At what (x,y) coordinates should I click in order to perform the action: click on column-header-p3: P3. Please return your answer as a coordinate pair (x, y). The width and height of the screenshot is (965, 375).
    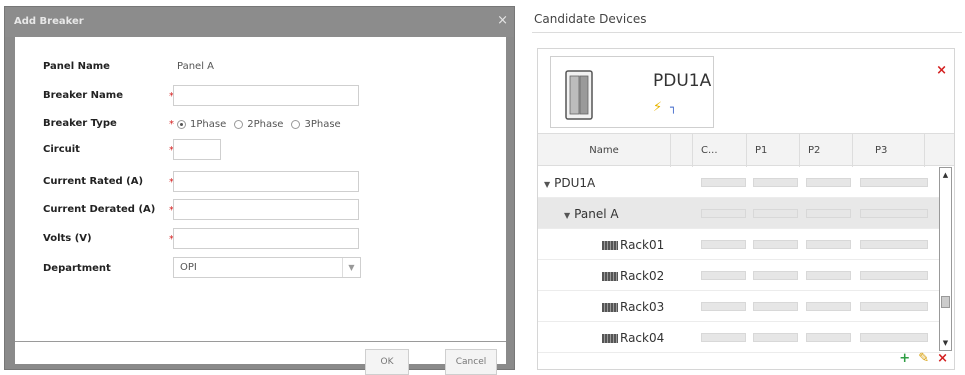
    Looking at the image, I should click on (889, 150).